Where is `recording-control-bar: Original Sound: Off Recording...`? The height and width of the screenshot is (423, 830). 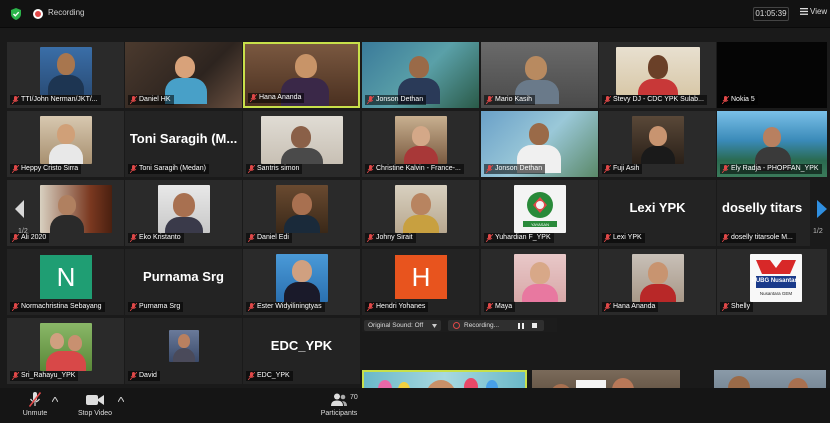
recording-control-bar: Original Sound: Off Recording... is located at coordinates (459, 325).